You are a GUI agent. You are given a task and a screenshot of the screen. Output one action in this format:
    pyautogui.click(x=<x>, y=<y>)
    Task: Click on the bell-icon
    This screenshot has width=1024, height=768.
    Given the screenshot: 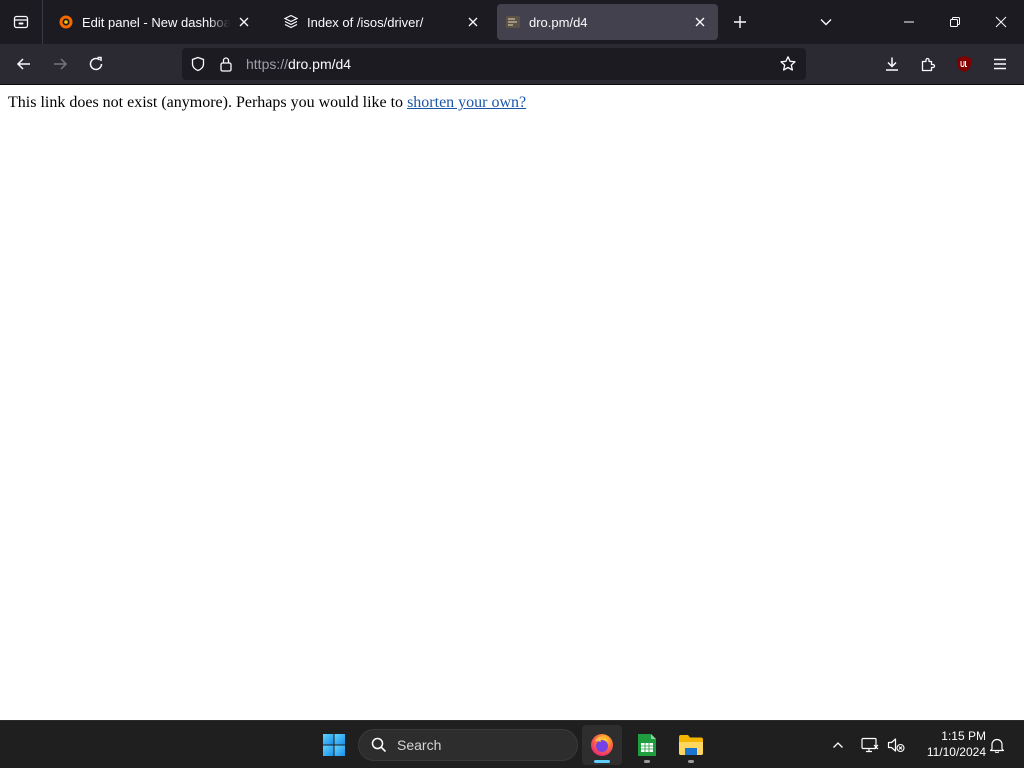 What is the action you would take?
    pyautogui.click(x=997, y=745)
    